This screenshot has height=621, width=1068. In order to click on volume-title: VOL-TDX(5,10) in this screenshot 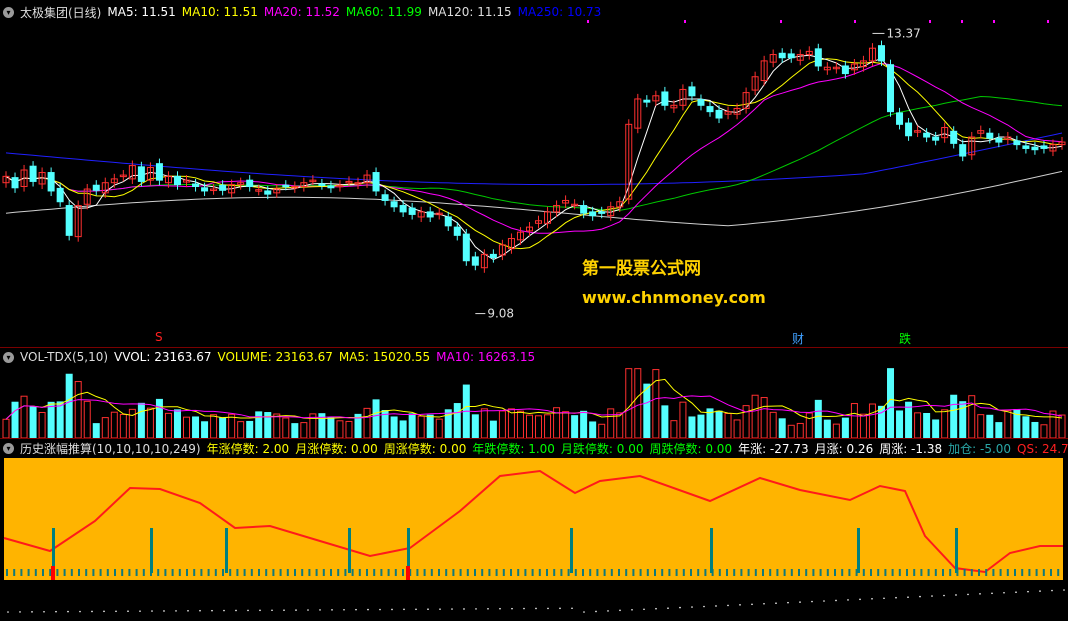, I will do `click(64, 357)`.